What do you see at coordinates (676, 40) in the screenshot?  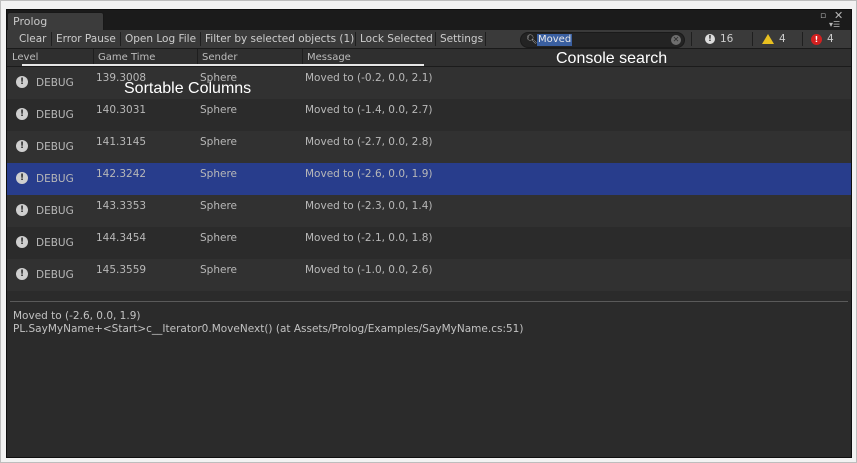 I see `clear-search-icon: ✕` at bounding box center [676, 40].